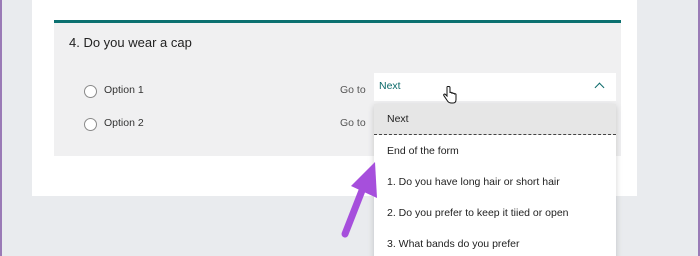  I want to click on hand-pointer-icon, so click(450, 95).